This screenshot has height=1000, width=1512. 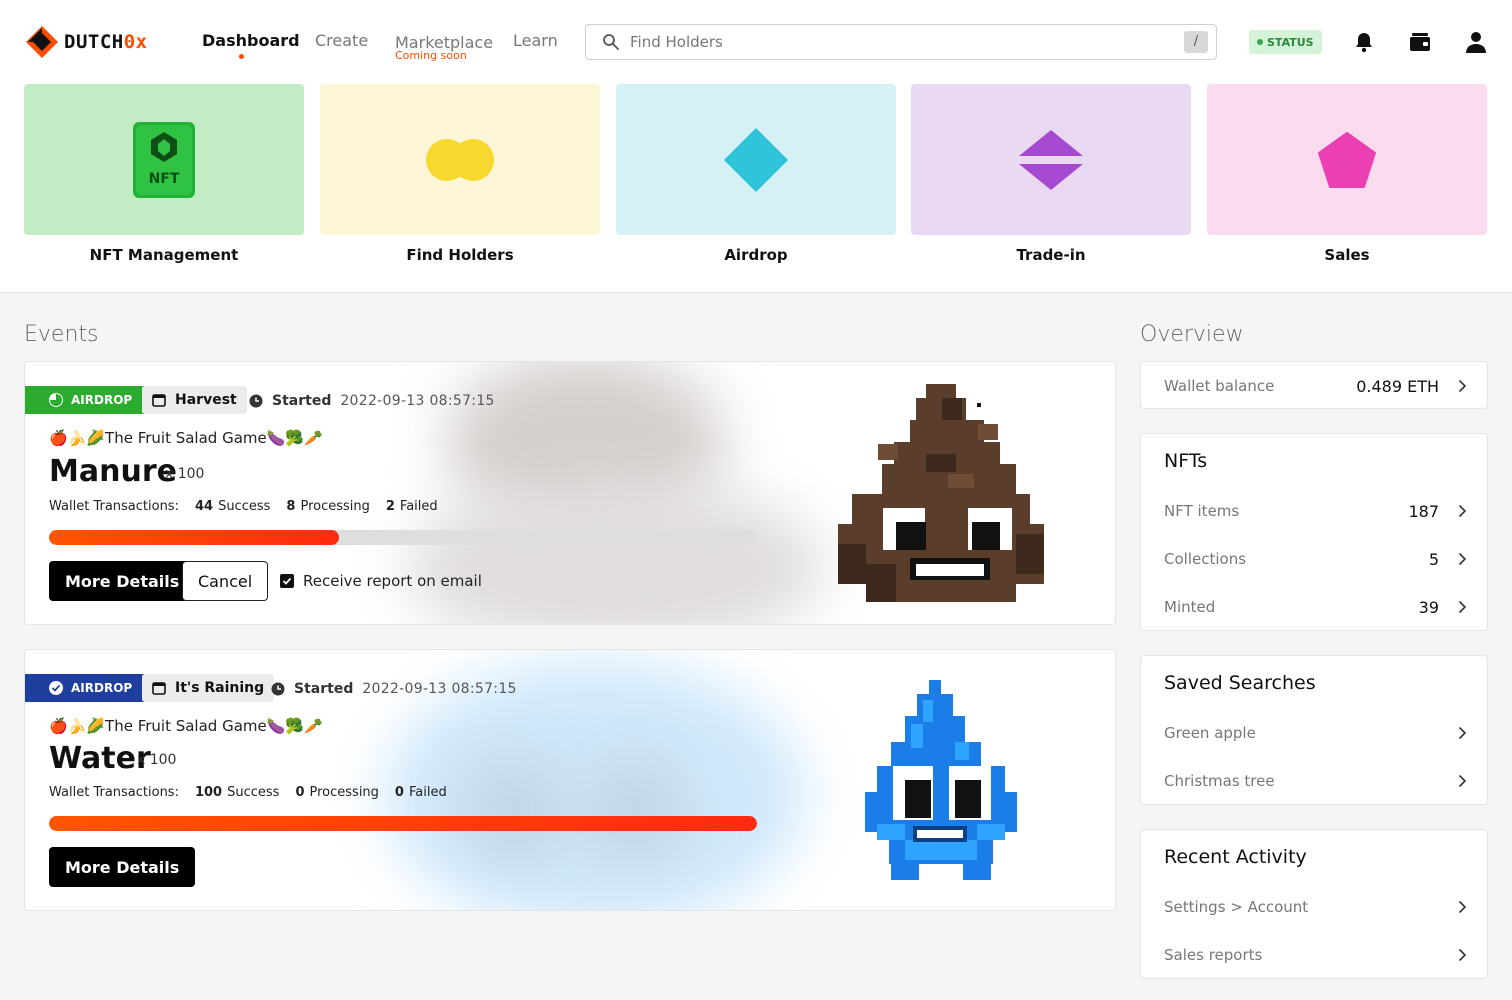 I want to click on tile-trade-in, so click(x=1051, y=159).